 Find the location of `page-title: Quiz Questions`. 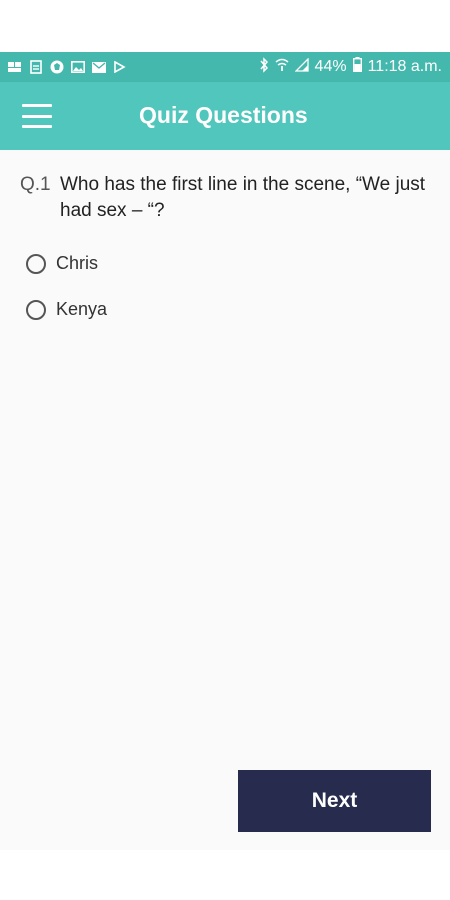

page-title: Quiz Questions is located at coordinates (223, 115).